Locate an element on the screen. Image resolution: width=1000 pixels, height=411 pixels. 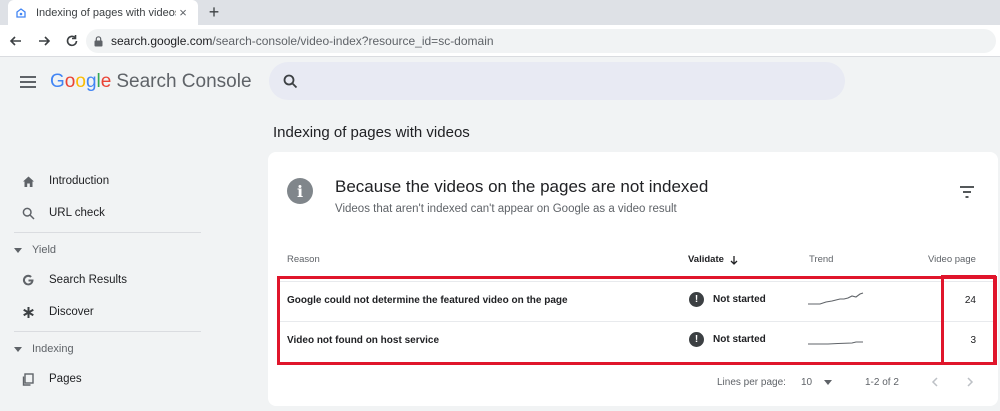
column-header-trend: Trend is located at coordinates (821, 259).